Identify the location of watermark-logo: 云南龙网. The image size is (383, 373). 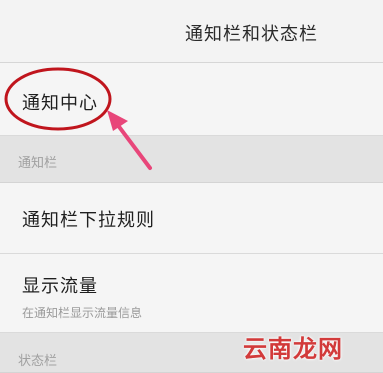
(293, 349).